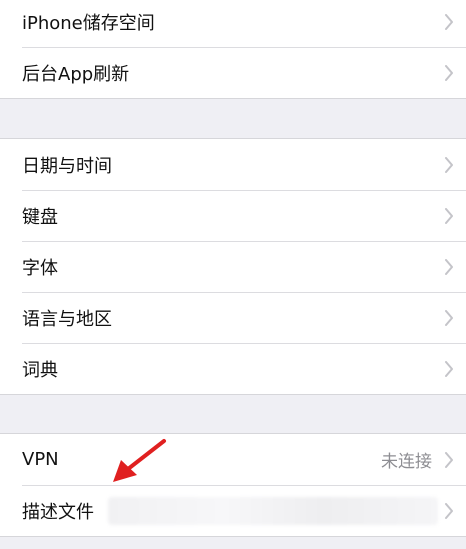 The width and height of the screenshot is (466, 549). What do you see at coordinates (76, 74) in the screenshot?
I see `row-label: 后台App刷新` at bounding box center [76, 74].